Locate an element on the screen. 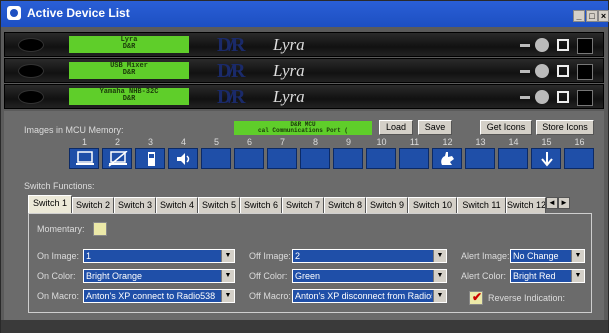 The width and height of the screenshot is (609, 333). on-image-label: On Image: is located at coordinates (58, 256).